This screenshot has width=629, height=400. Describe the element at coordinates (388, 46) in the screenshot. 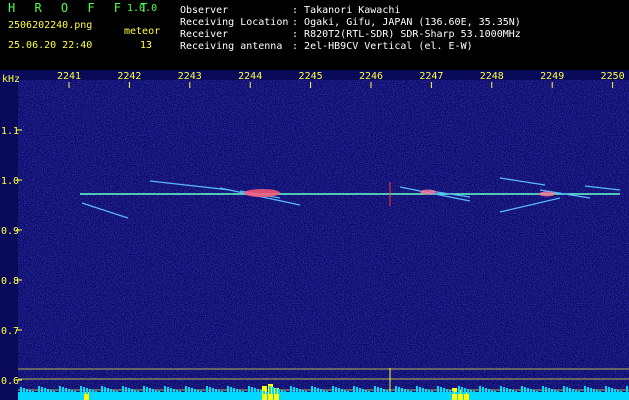

I see `info-value: 2el-HB9CV Vertical (el. E-W)` at that location.